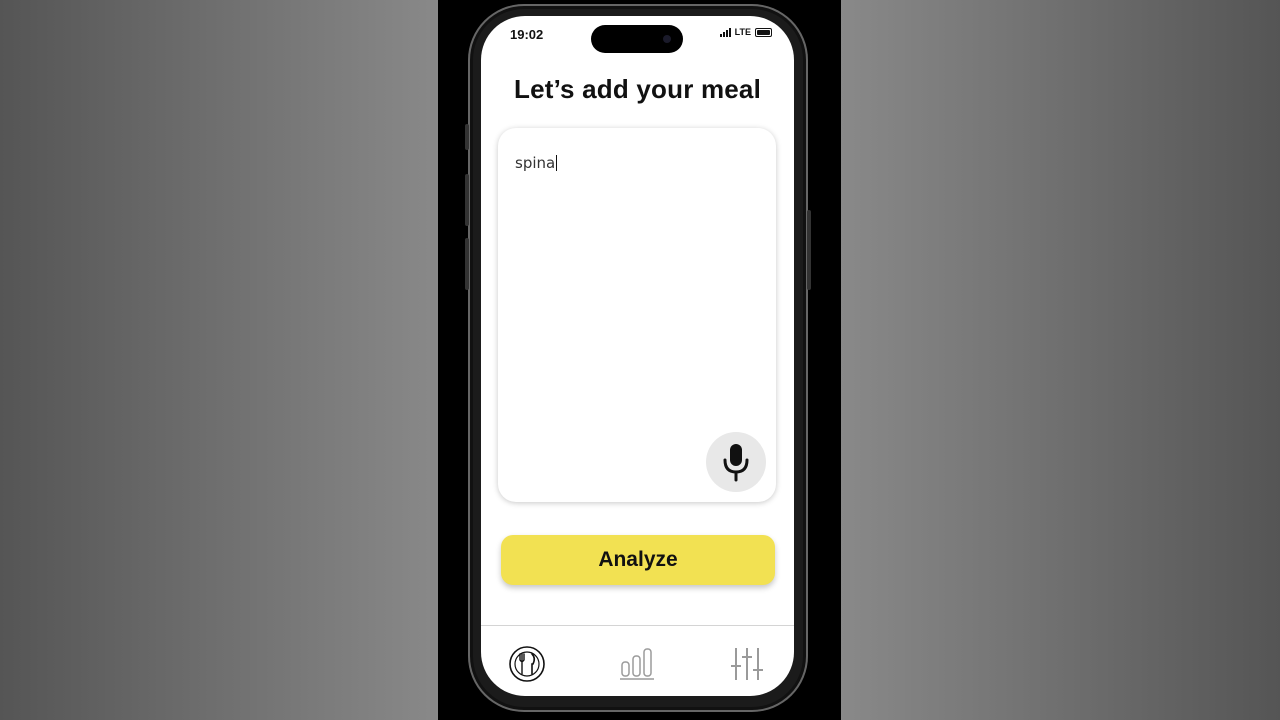  I want to click on volume-down-button, so click(467, 264).